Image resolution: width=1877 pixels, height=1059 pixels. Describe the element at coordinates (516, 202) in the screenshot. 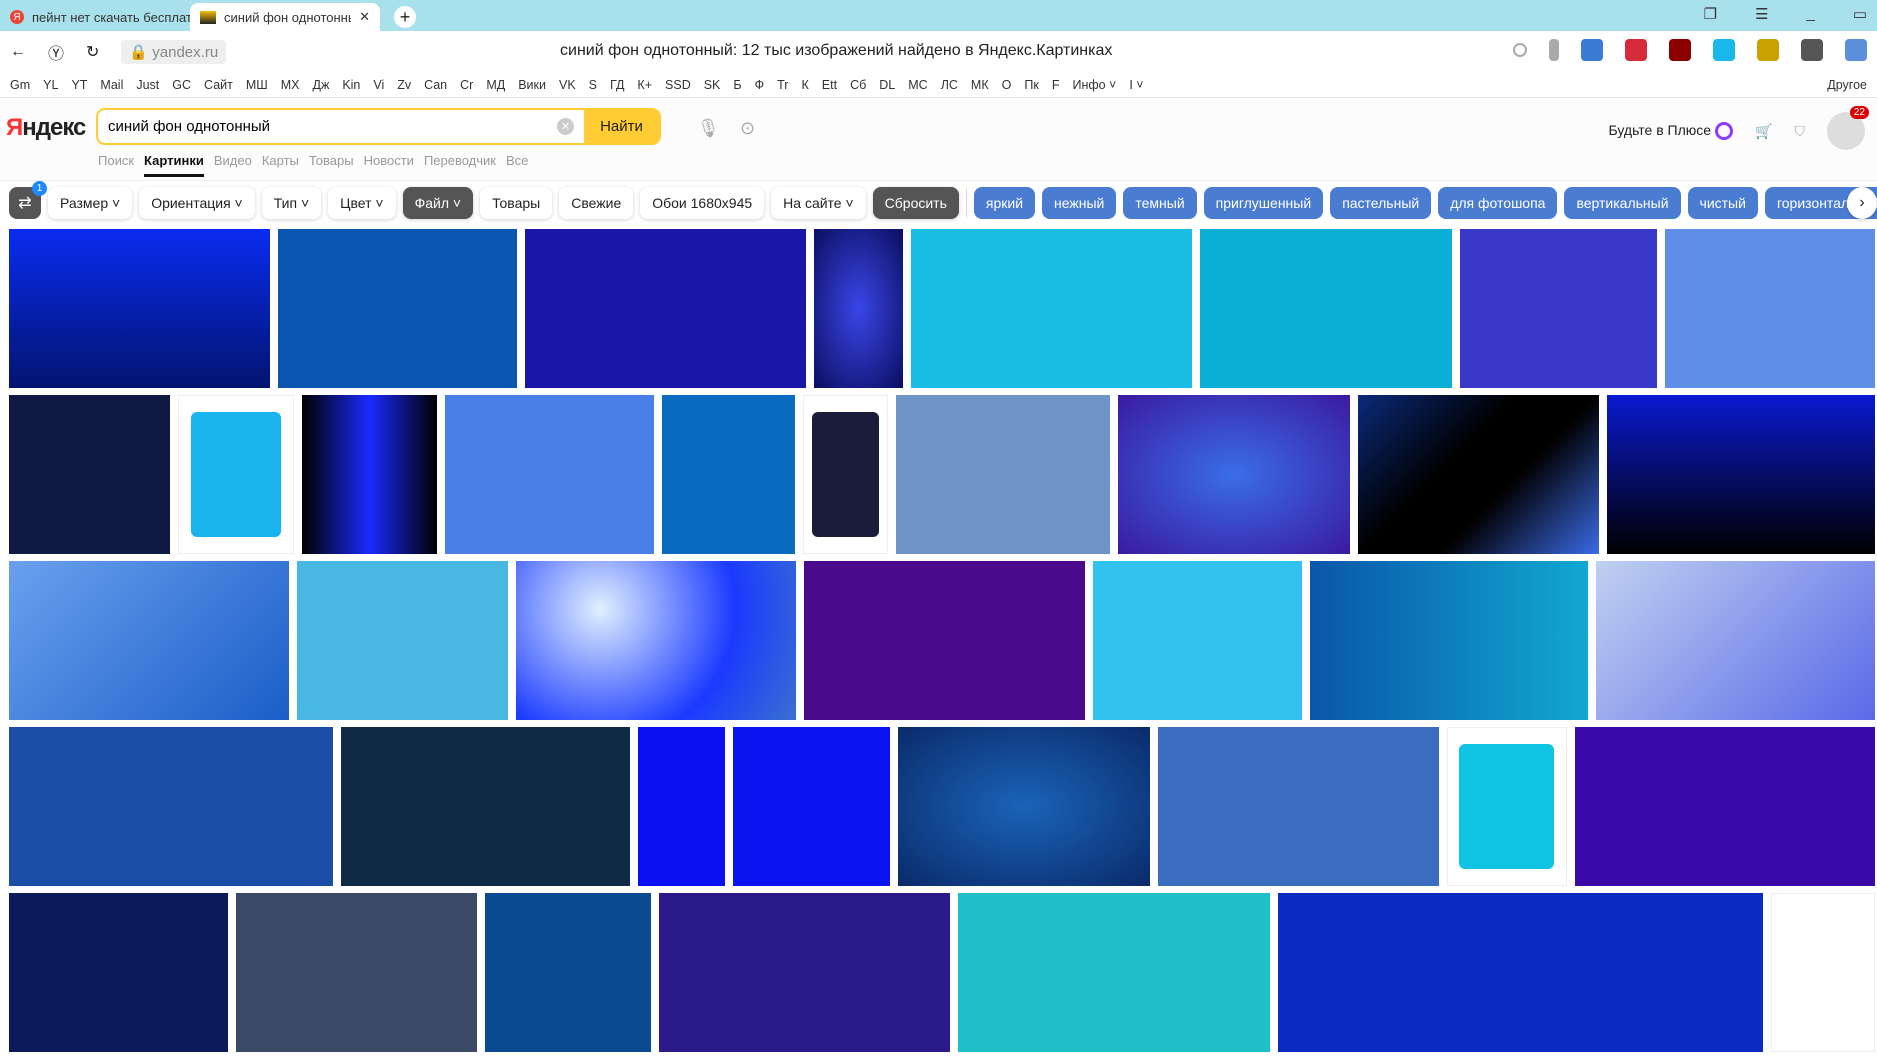

I see `filter-button: Товары` at that location.